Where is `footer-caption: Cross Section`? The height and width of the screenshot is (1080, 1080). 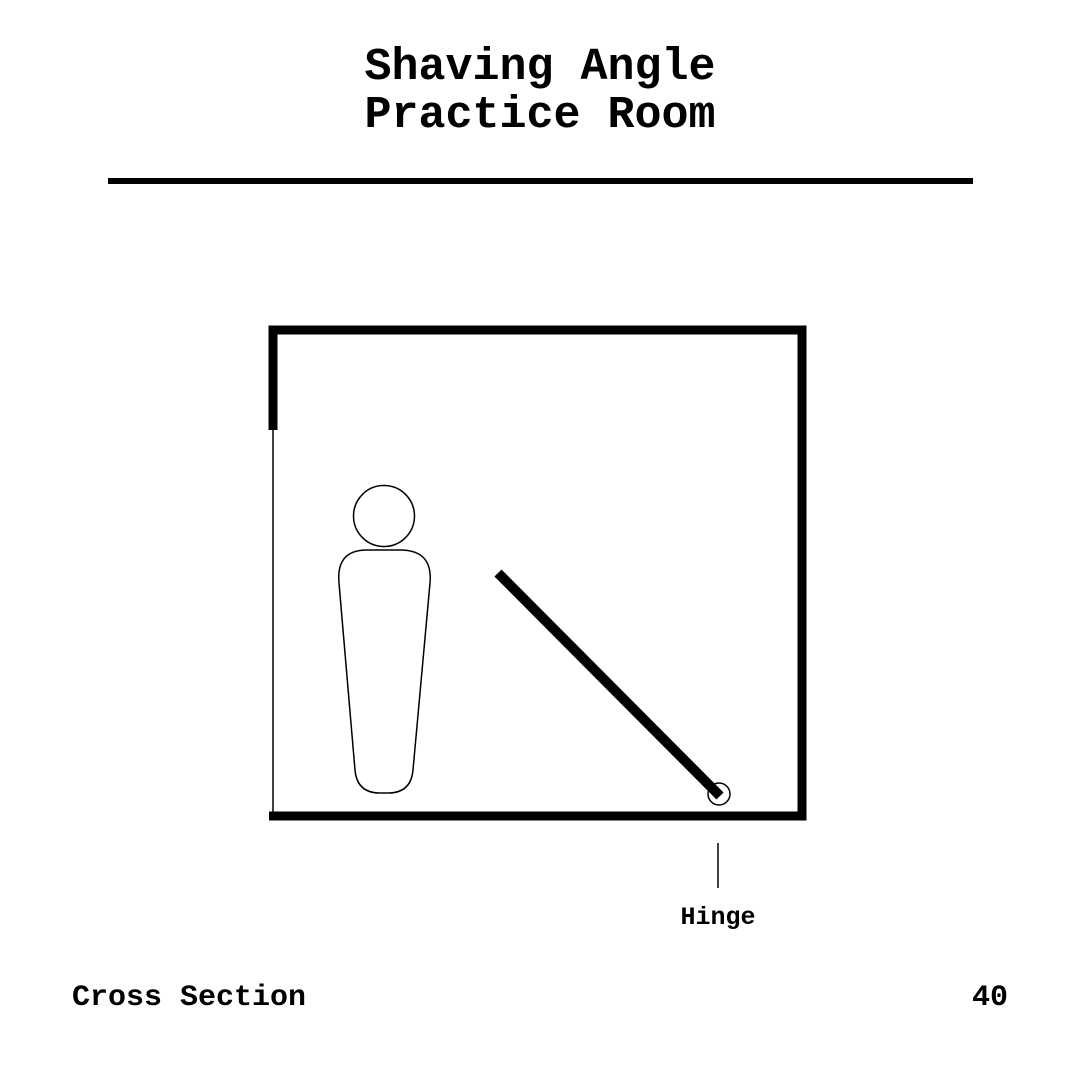 footer-caption: Cross Section is located at coordinates (189, 998).